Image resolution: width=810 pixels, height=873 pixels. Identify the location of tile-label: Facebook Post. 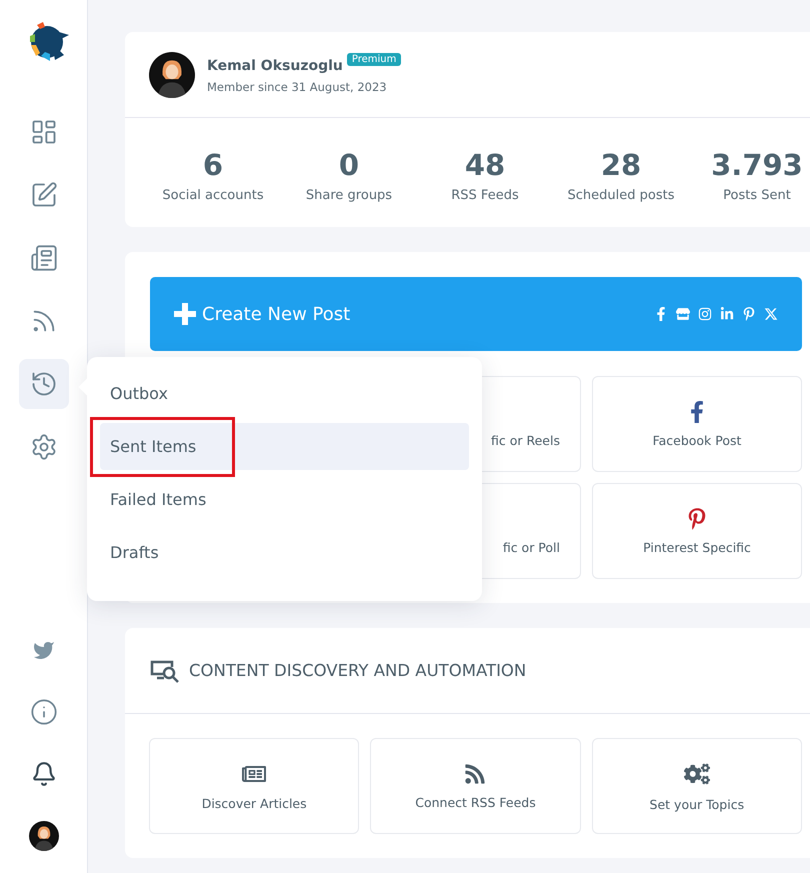
(697, 440).